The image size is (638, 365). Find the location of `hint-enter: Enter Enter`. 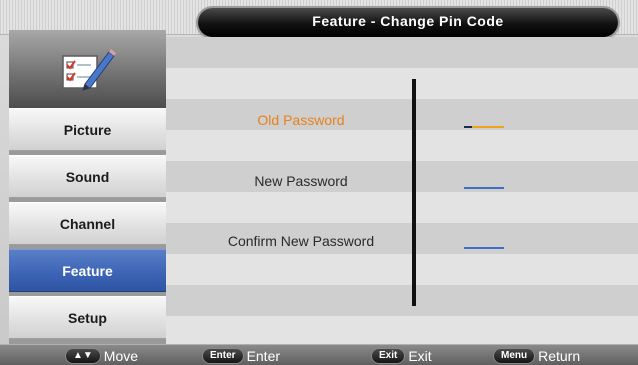

hint-enter: Enter Enter is located at coordinates (241, 355).